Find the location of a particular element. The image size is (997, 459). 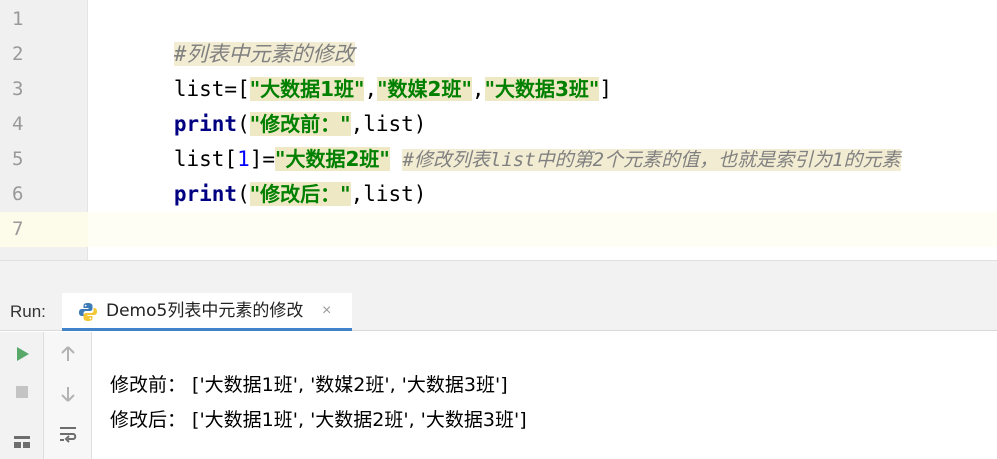

layout-button is located at coordinates (22, 441).